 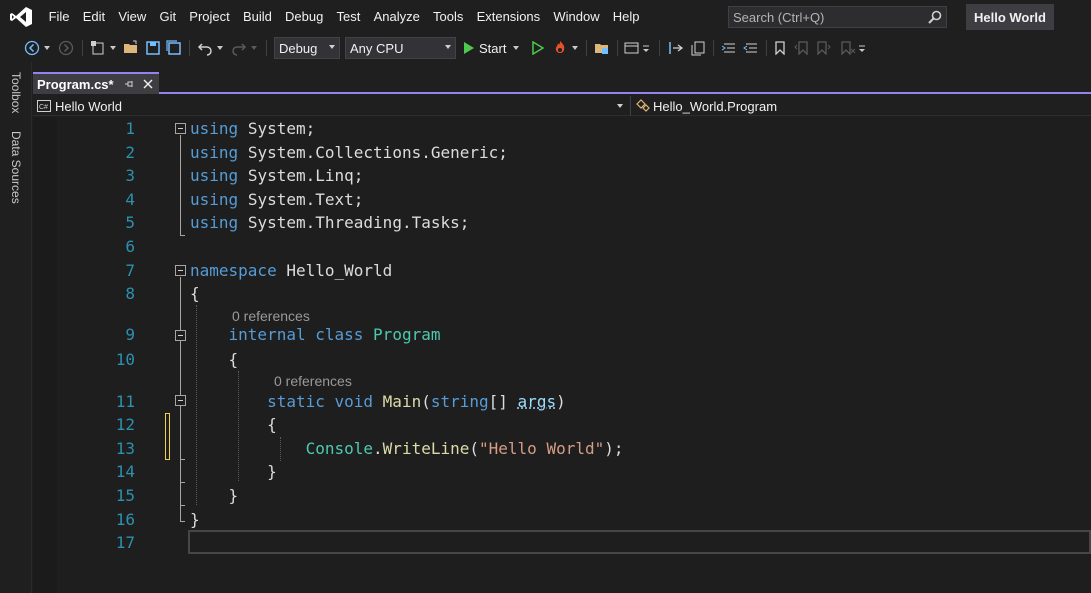 I want to click on solution-name: Hello World, so click(x=1010, y=17).